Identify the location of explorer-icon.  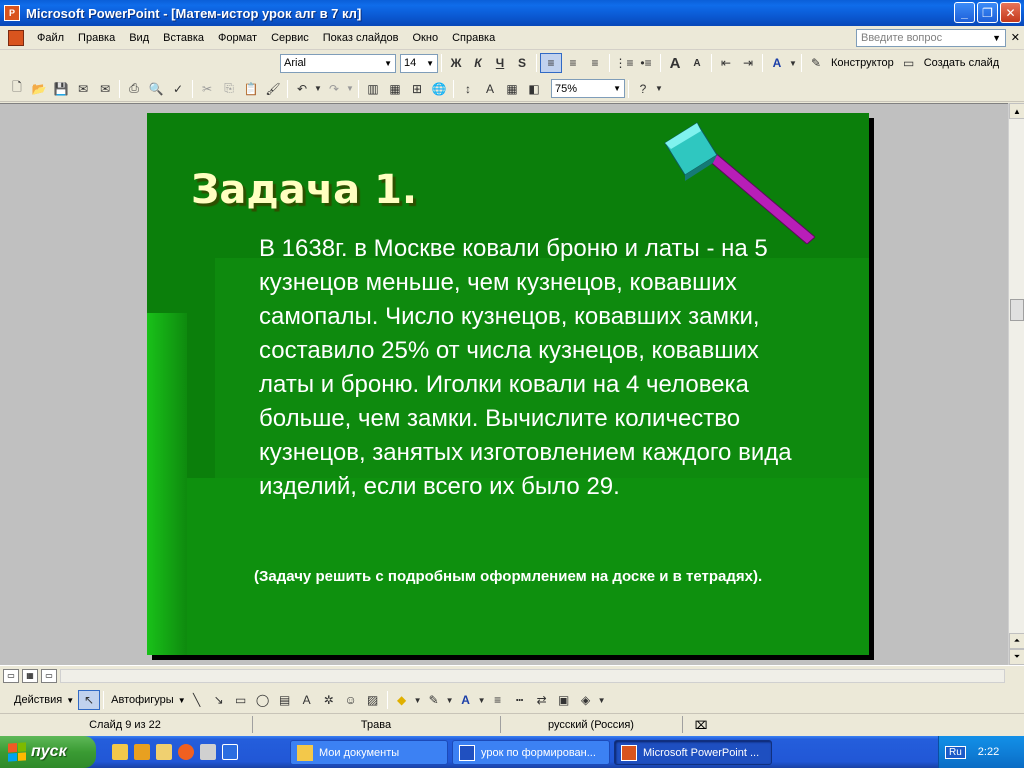
(164, 752).